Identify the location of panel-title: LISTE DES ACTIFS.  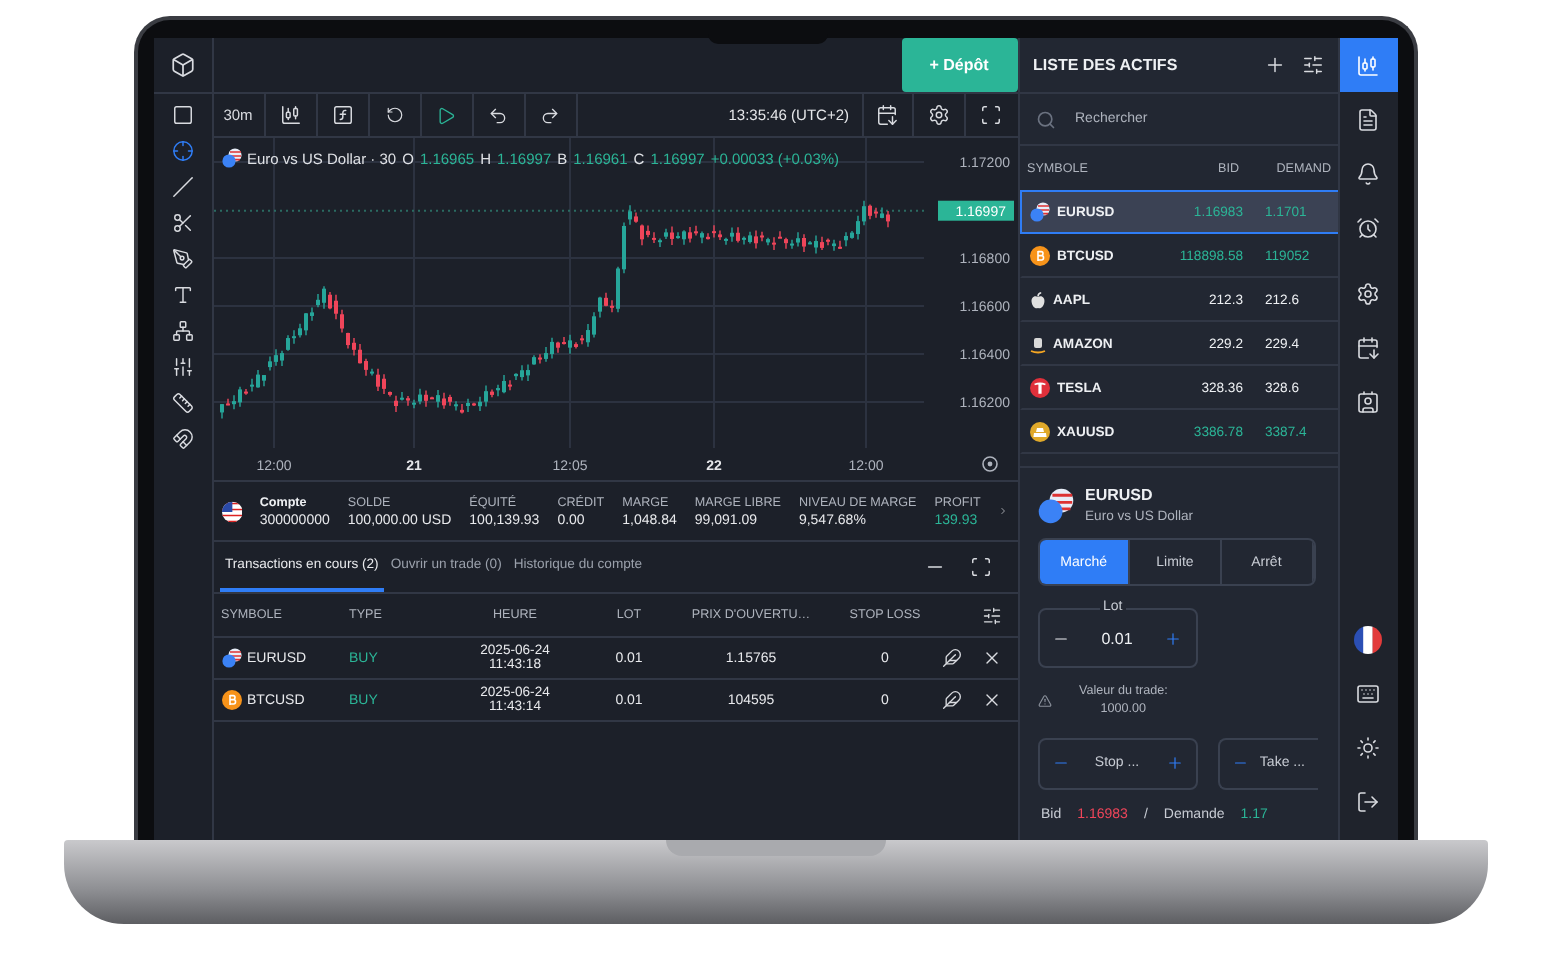
(1105, 65).